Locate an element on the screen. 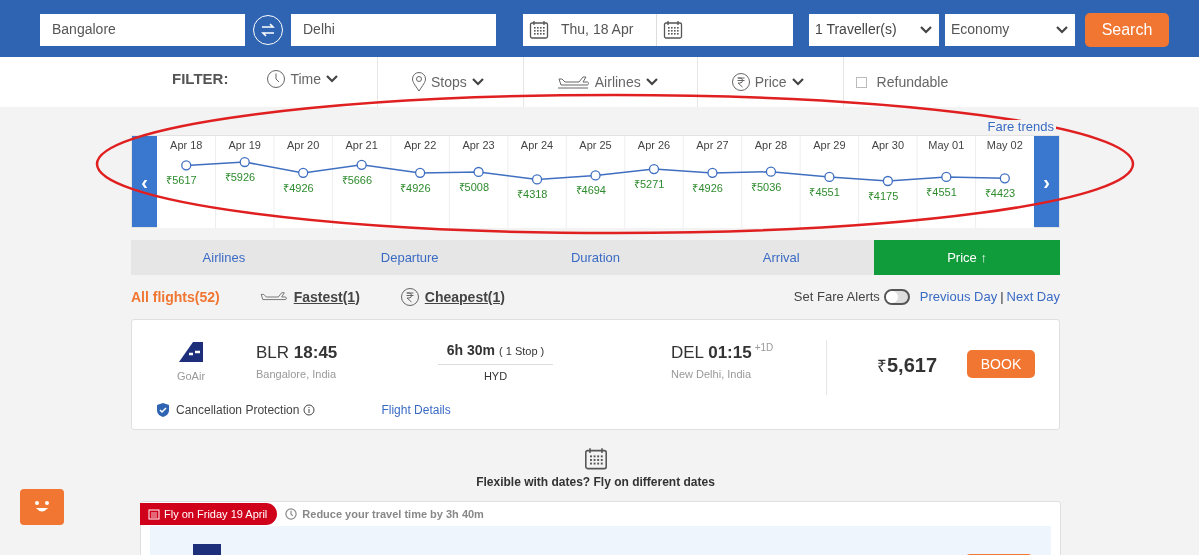 The image size is (1199, 555). previous-button: ‹ is located at coordinates (144, 181).